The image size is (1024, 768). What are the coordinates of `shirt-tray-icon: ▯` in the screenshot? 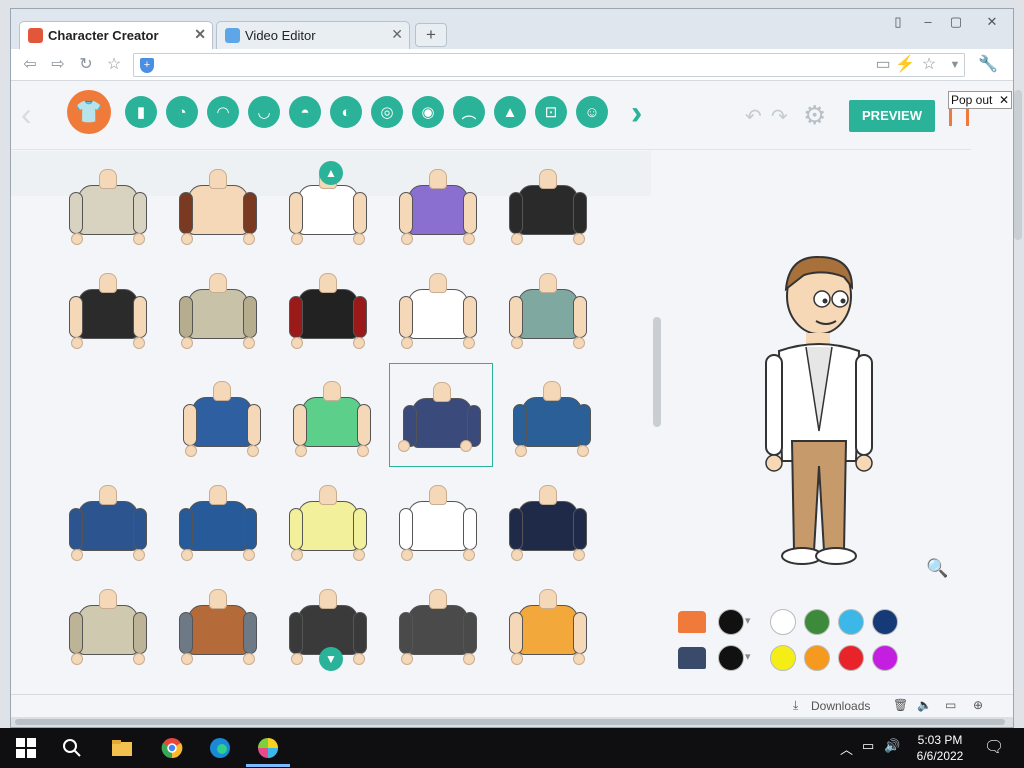 It's located at (898, 22).